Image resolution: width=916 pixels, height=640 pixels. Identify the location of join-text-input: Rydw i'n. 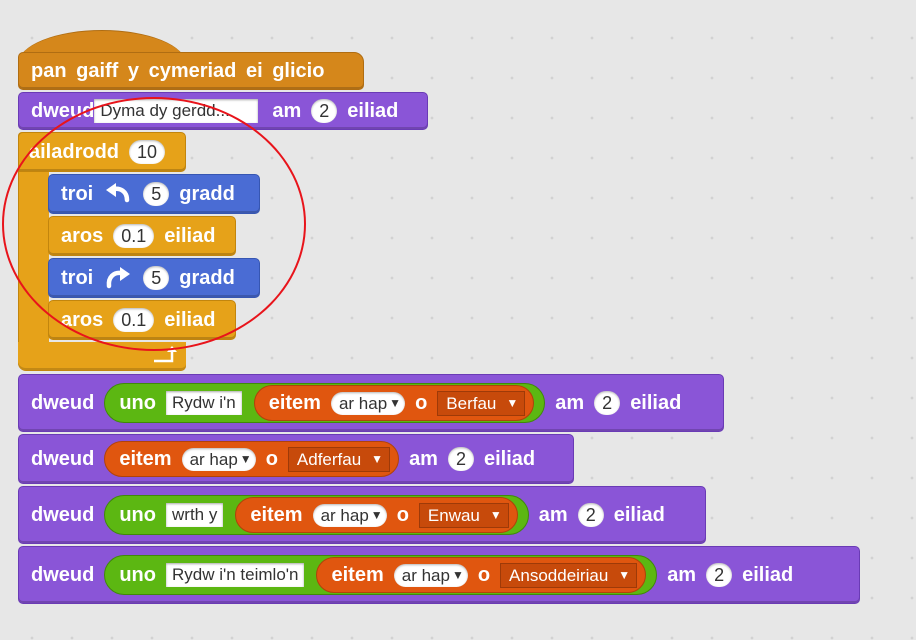
(204, 403).